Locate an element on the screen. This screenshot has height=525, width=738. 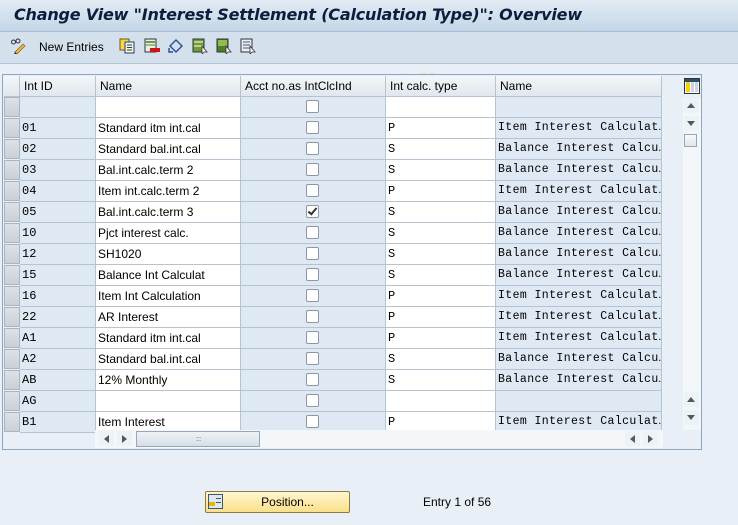
column-header-calc-type-name: Name is located at coordinates (579, 86).